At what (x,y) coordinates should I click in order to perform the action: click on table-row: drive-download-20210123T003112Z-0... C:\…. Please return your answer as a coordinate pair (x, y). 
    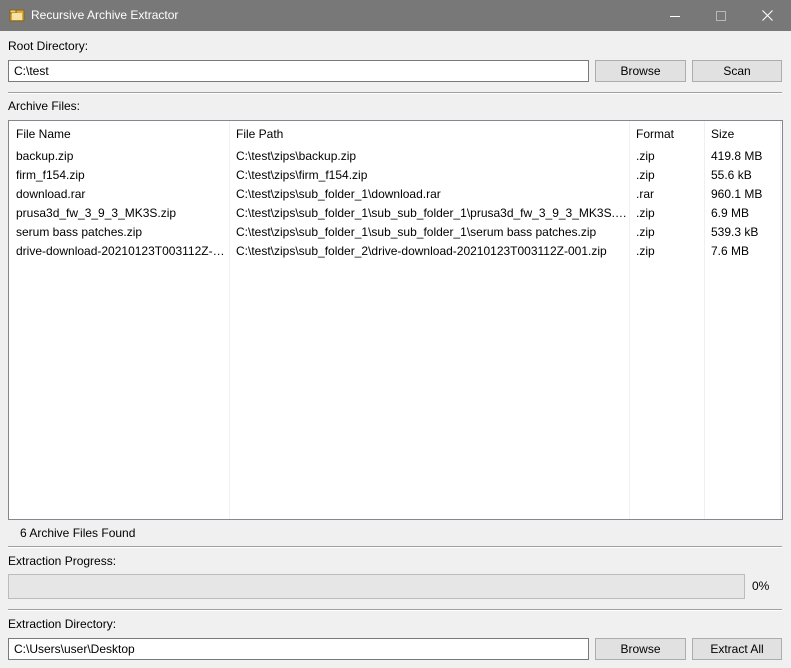
    Looking at the image, I should click on (395, 251).